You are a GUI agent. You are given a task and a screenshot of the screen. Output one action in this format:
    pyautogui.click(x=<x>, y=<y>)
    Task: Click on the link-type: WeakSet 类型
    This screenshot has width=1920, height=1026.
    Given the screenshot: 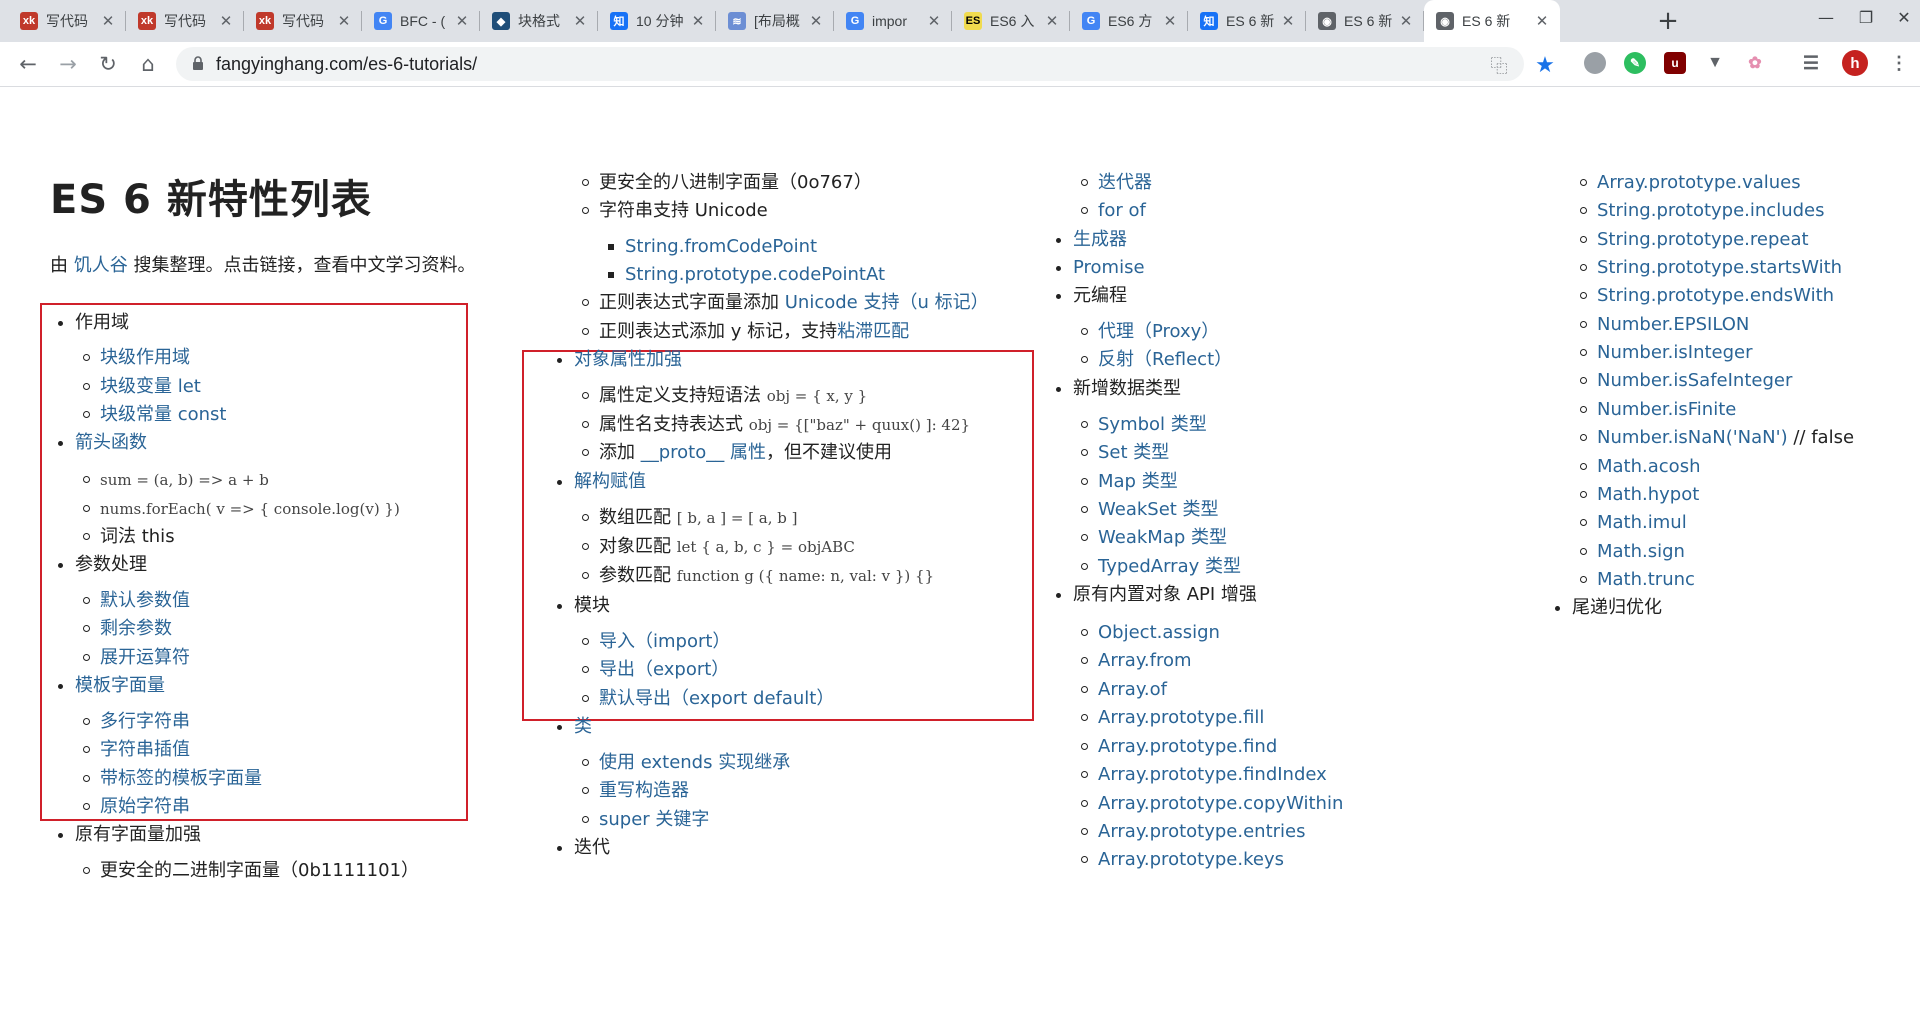 What is the action you would take?
    pyautogui.click(x=1150, y=510)
    